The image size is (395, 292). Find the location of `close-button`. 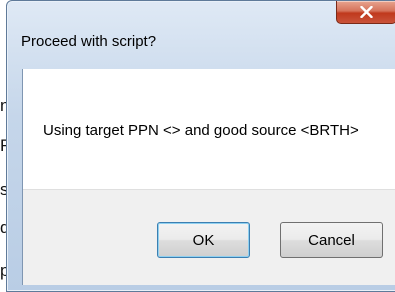

close-button is located at coordinates (365, 12).